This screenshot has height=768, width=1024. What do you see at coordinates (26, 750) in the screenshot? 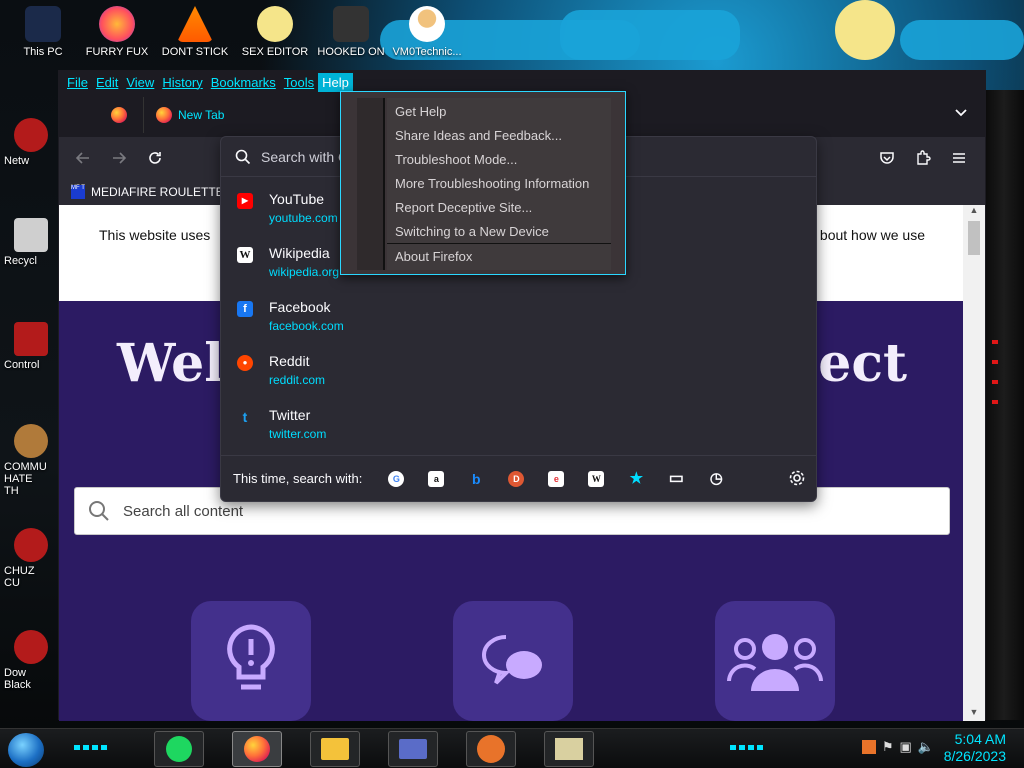
I see `start-button` at bounding box center [26, 750].